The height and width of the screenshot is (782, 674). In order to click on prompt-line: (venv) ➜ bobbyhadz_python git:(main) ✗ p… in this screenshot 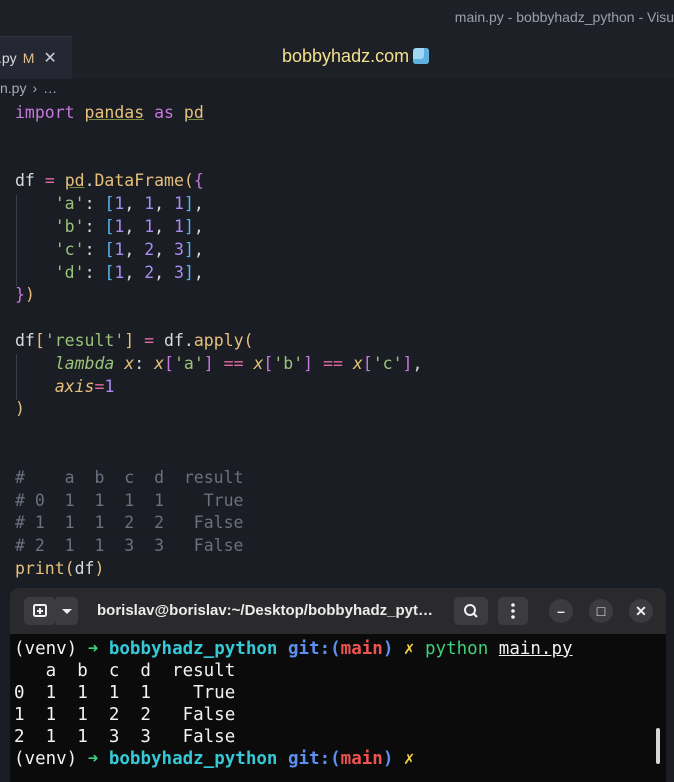, I will do `click(293, 649)`.